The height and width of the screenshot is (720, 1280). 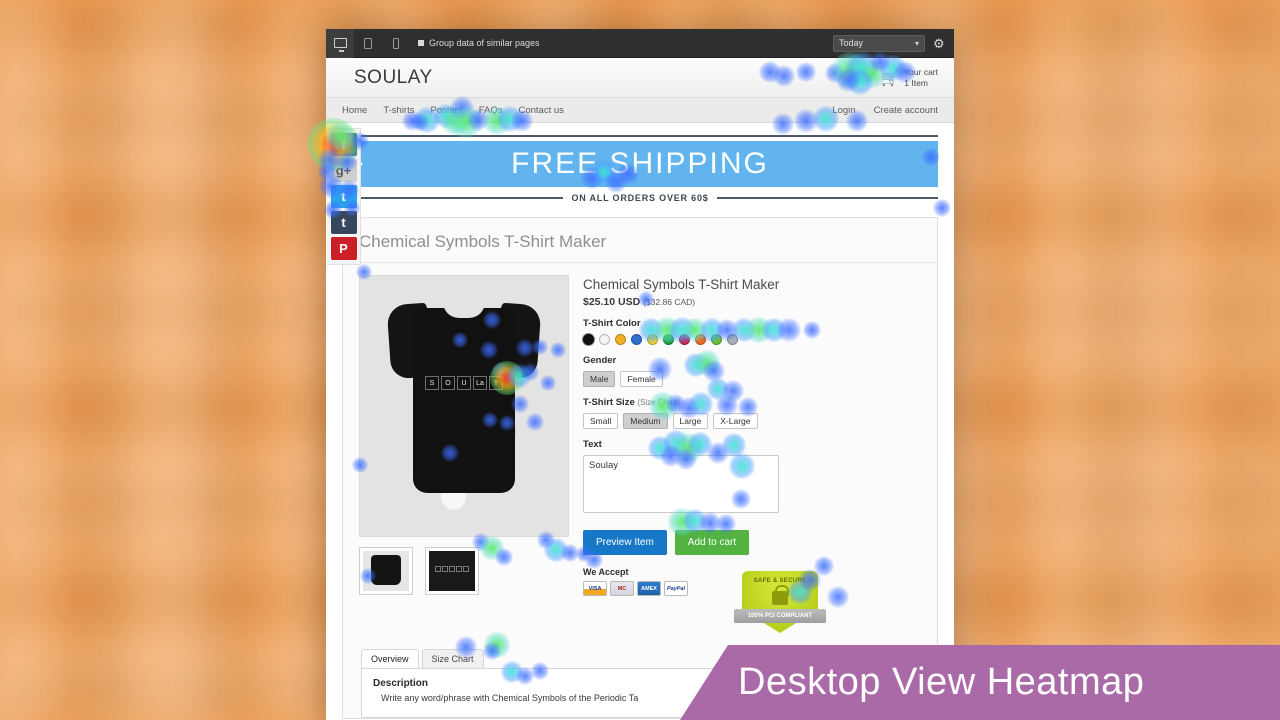 I want to click on text-label: Text, so click(x=592, y=444).